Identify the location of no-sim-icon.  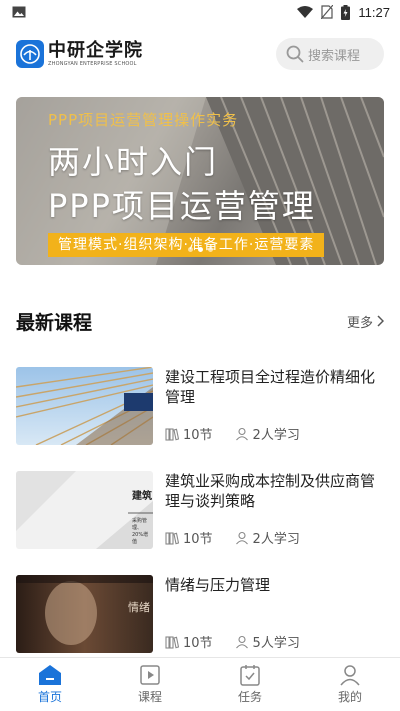
(327, 12).